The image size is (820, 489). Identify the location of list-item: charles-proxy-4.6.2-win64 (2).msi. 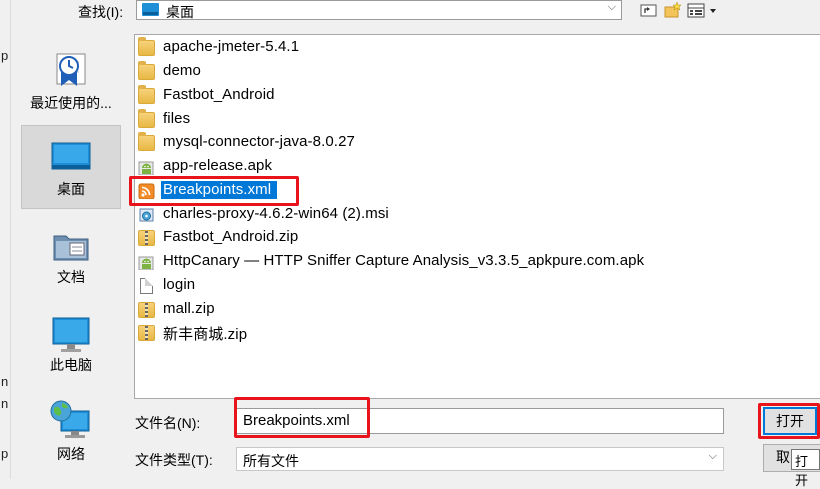
(466, 215).